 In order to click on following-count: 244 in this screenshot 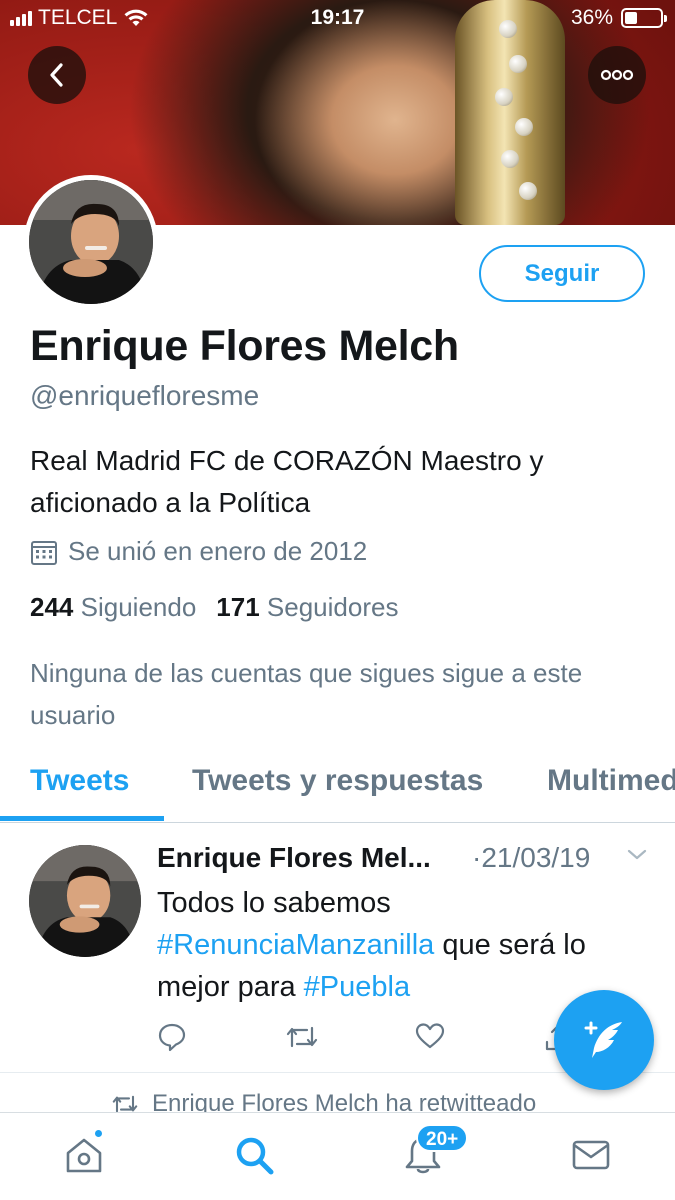, I will do `click(52, 607)`.